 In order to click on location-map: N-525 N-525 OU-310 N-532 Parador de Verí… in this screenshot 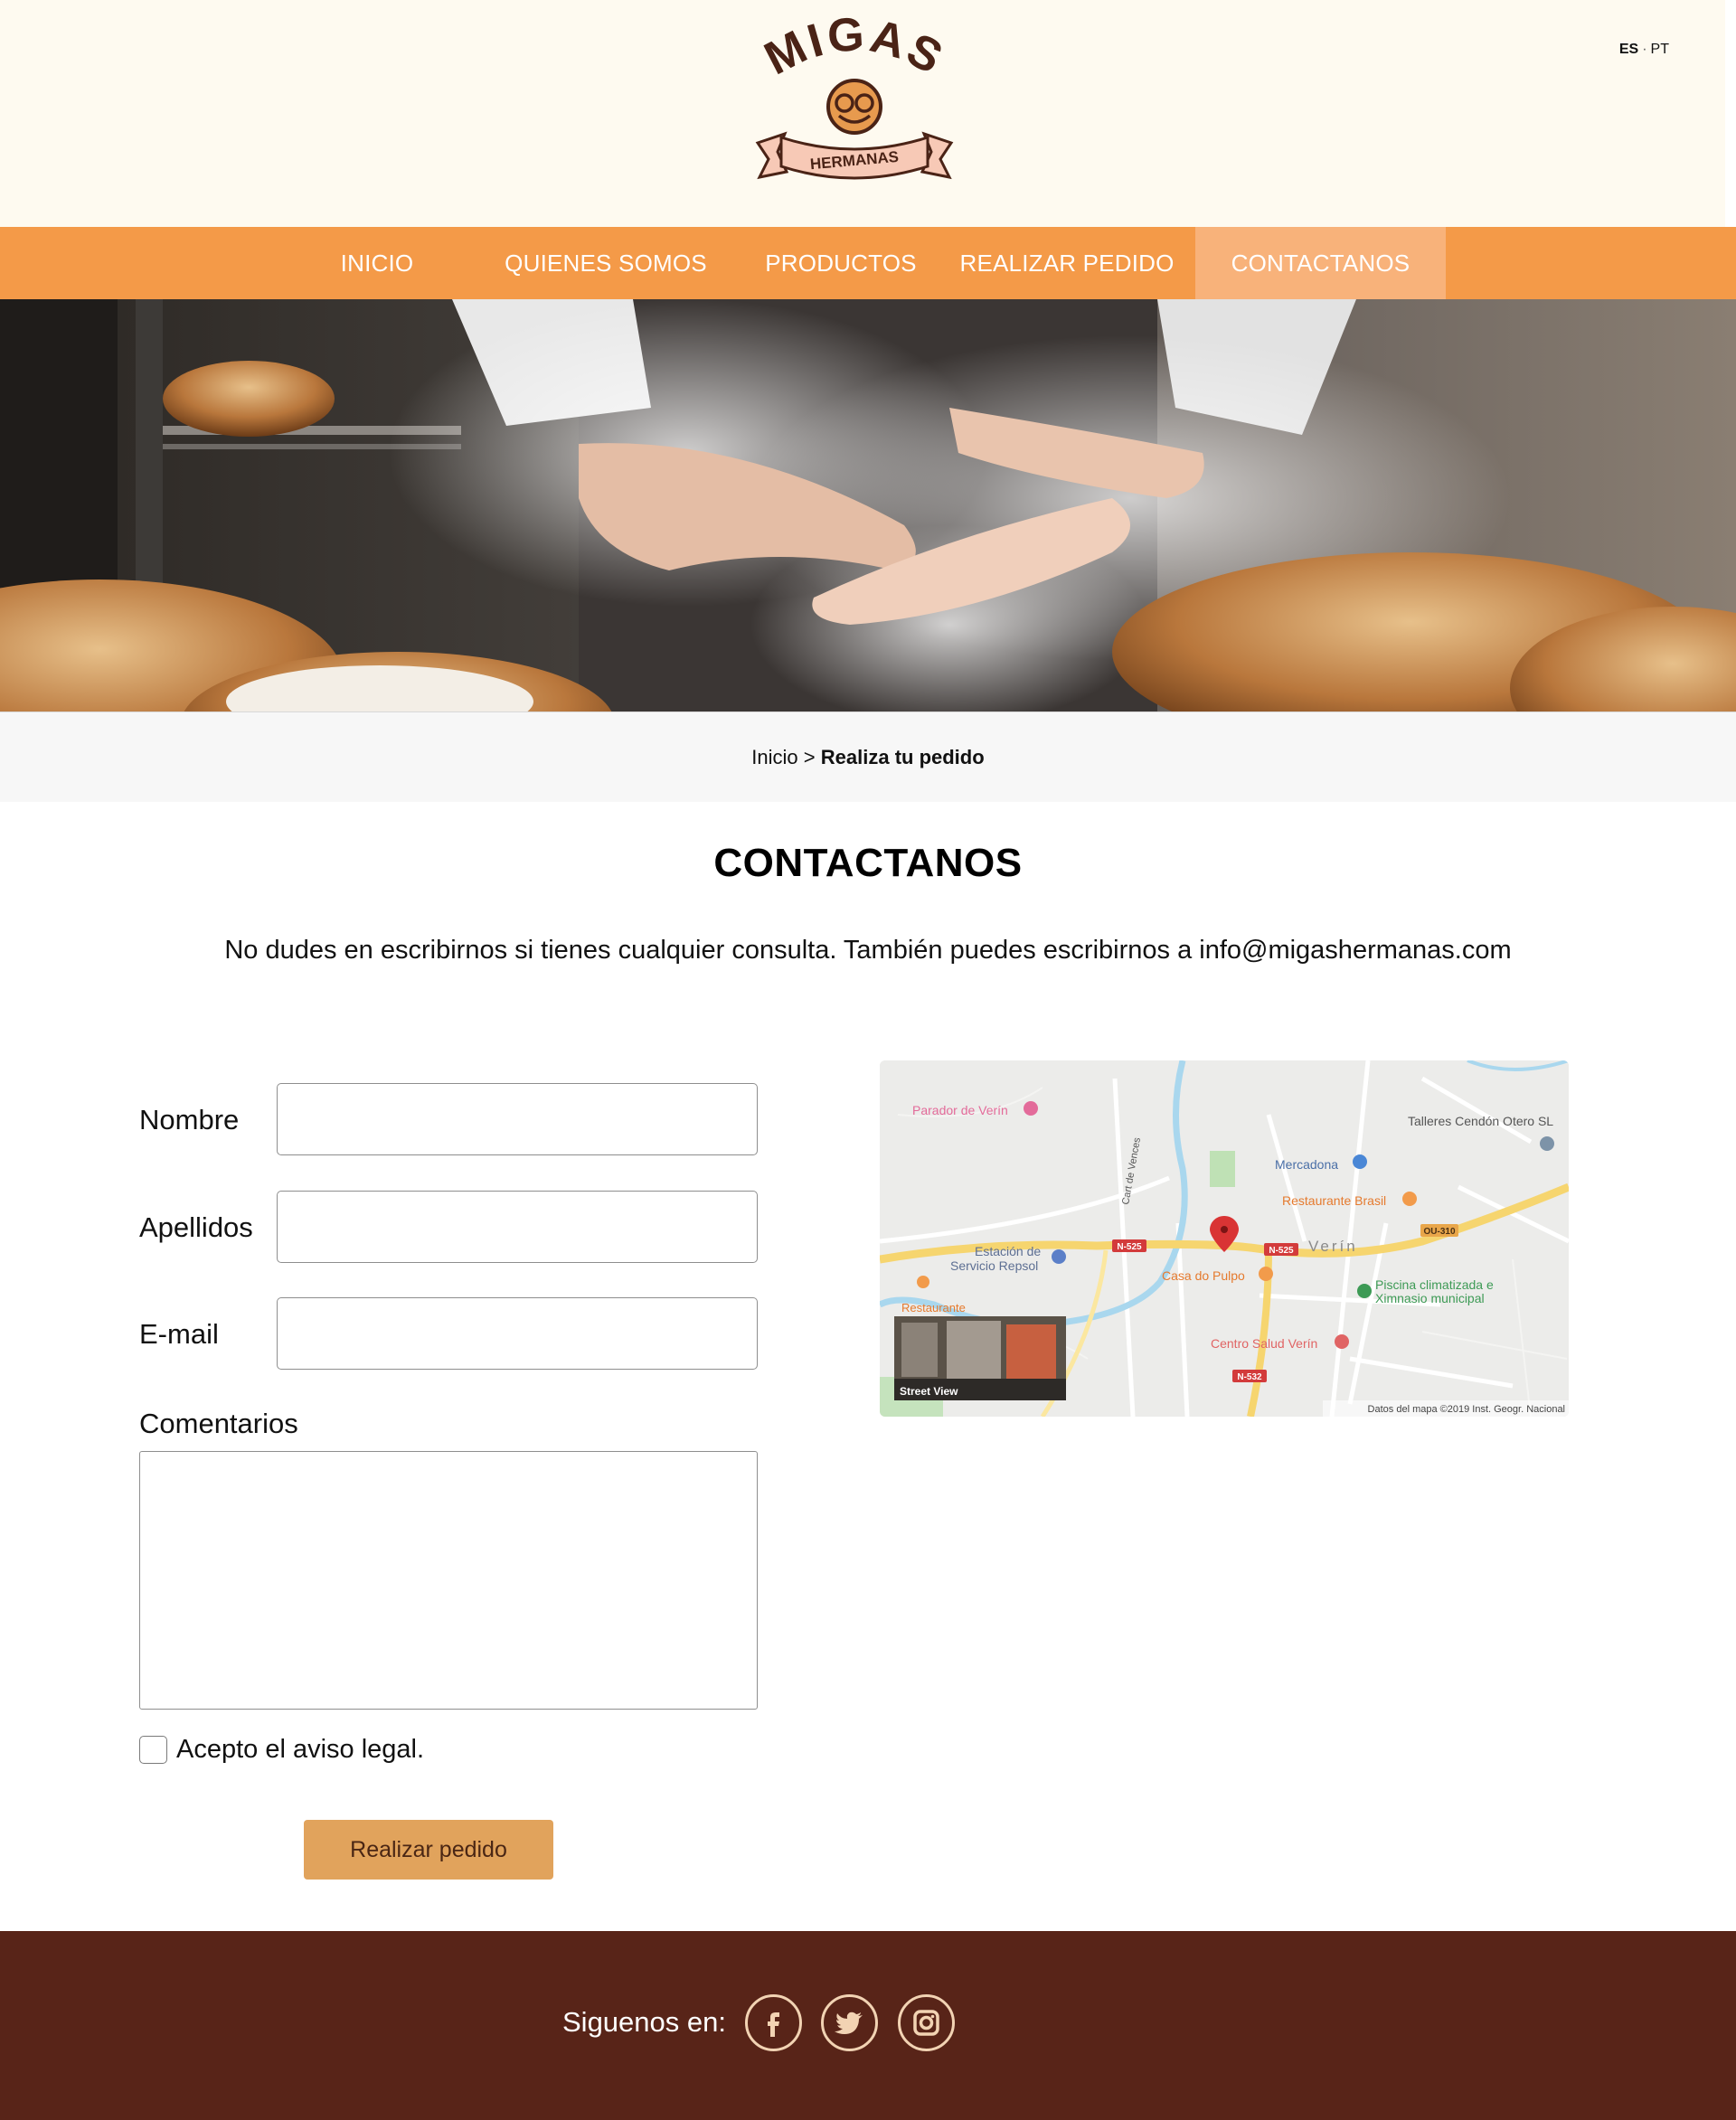, I will do `click(1225, 1238)`.